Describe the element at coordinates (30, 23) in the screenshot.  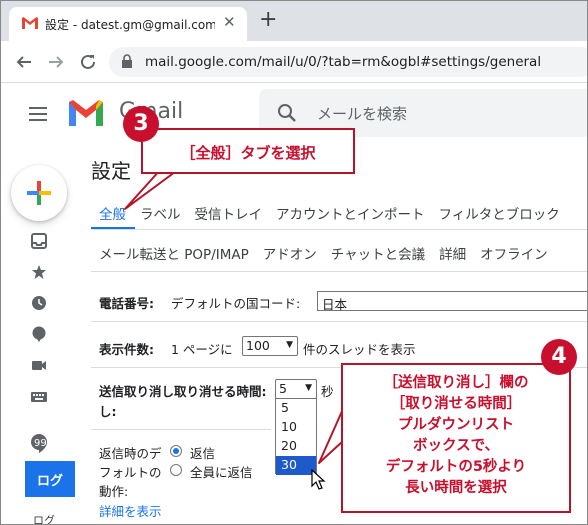
I see `gmail-favicon-icon` at that location.